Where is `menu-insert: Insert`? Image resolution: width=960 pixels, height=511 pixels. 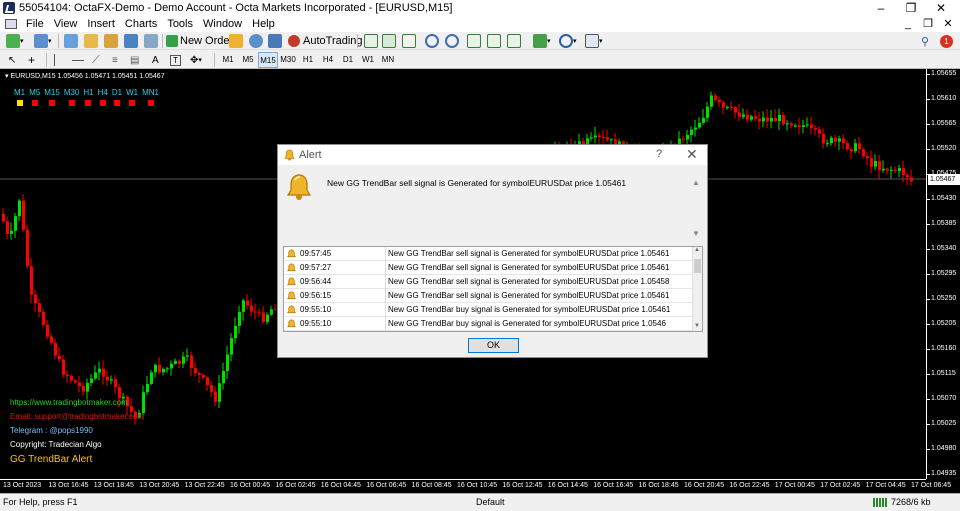
menu-insert: Insert is located at coordinates (101, 24).